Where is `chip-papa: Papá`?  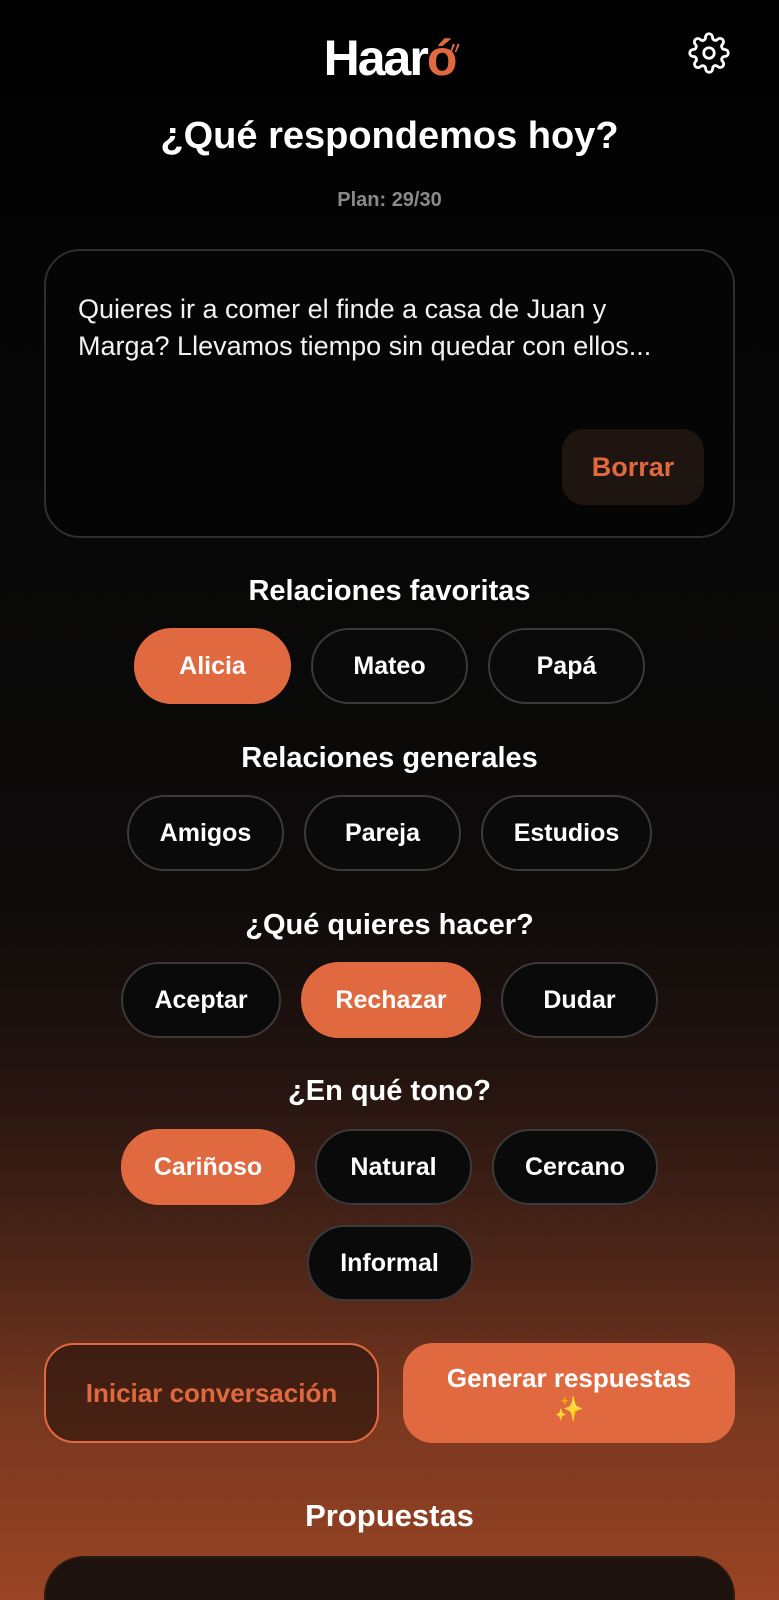
chip-papa: Papá is located at coordinates (566, 666).